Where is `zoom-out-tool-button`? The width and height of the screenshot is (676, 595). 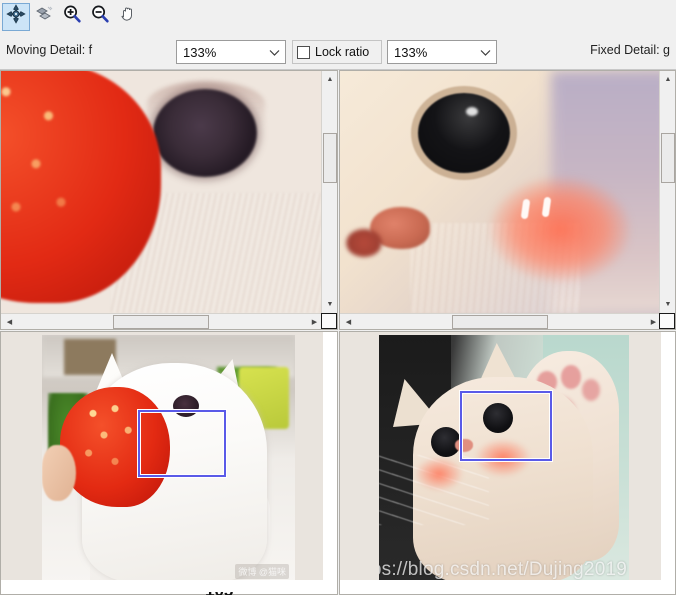
zoom-out-tool-button is located at coordinates (100, 17).